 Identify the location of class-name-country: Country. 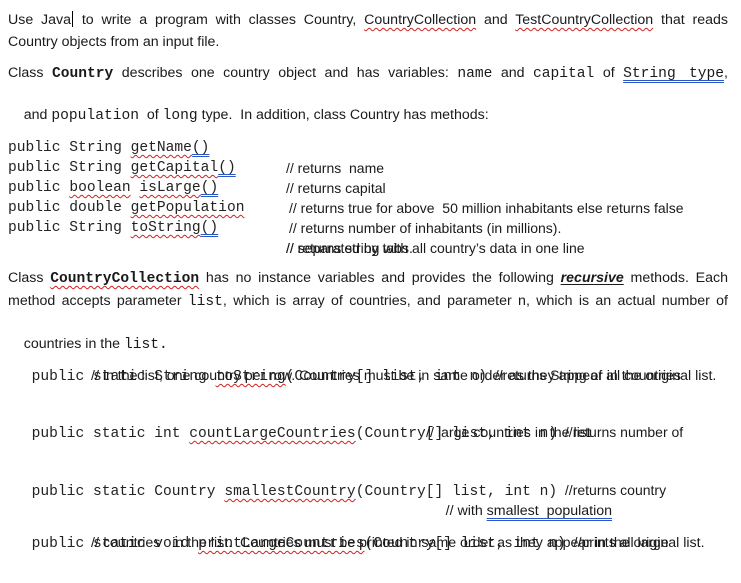
(82, 74).